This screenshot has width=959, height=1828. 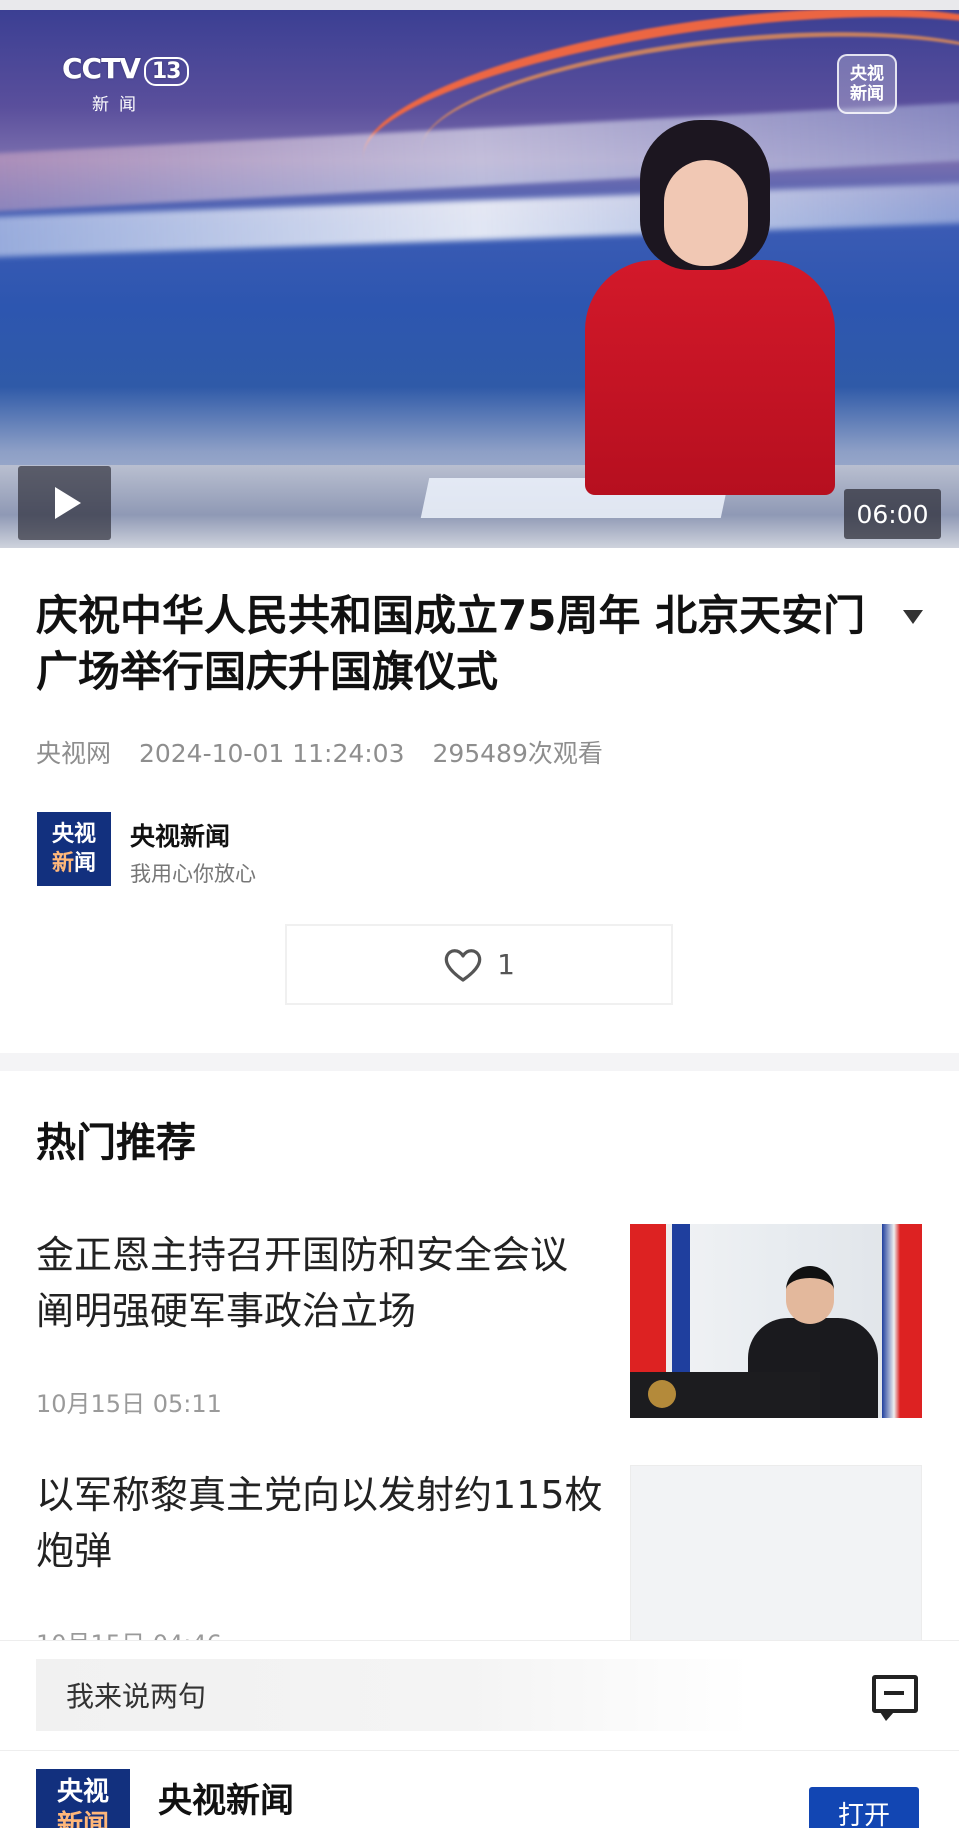 I want to click on cctv-logo-text: CCTV, so click(x=101, y=68).